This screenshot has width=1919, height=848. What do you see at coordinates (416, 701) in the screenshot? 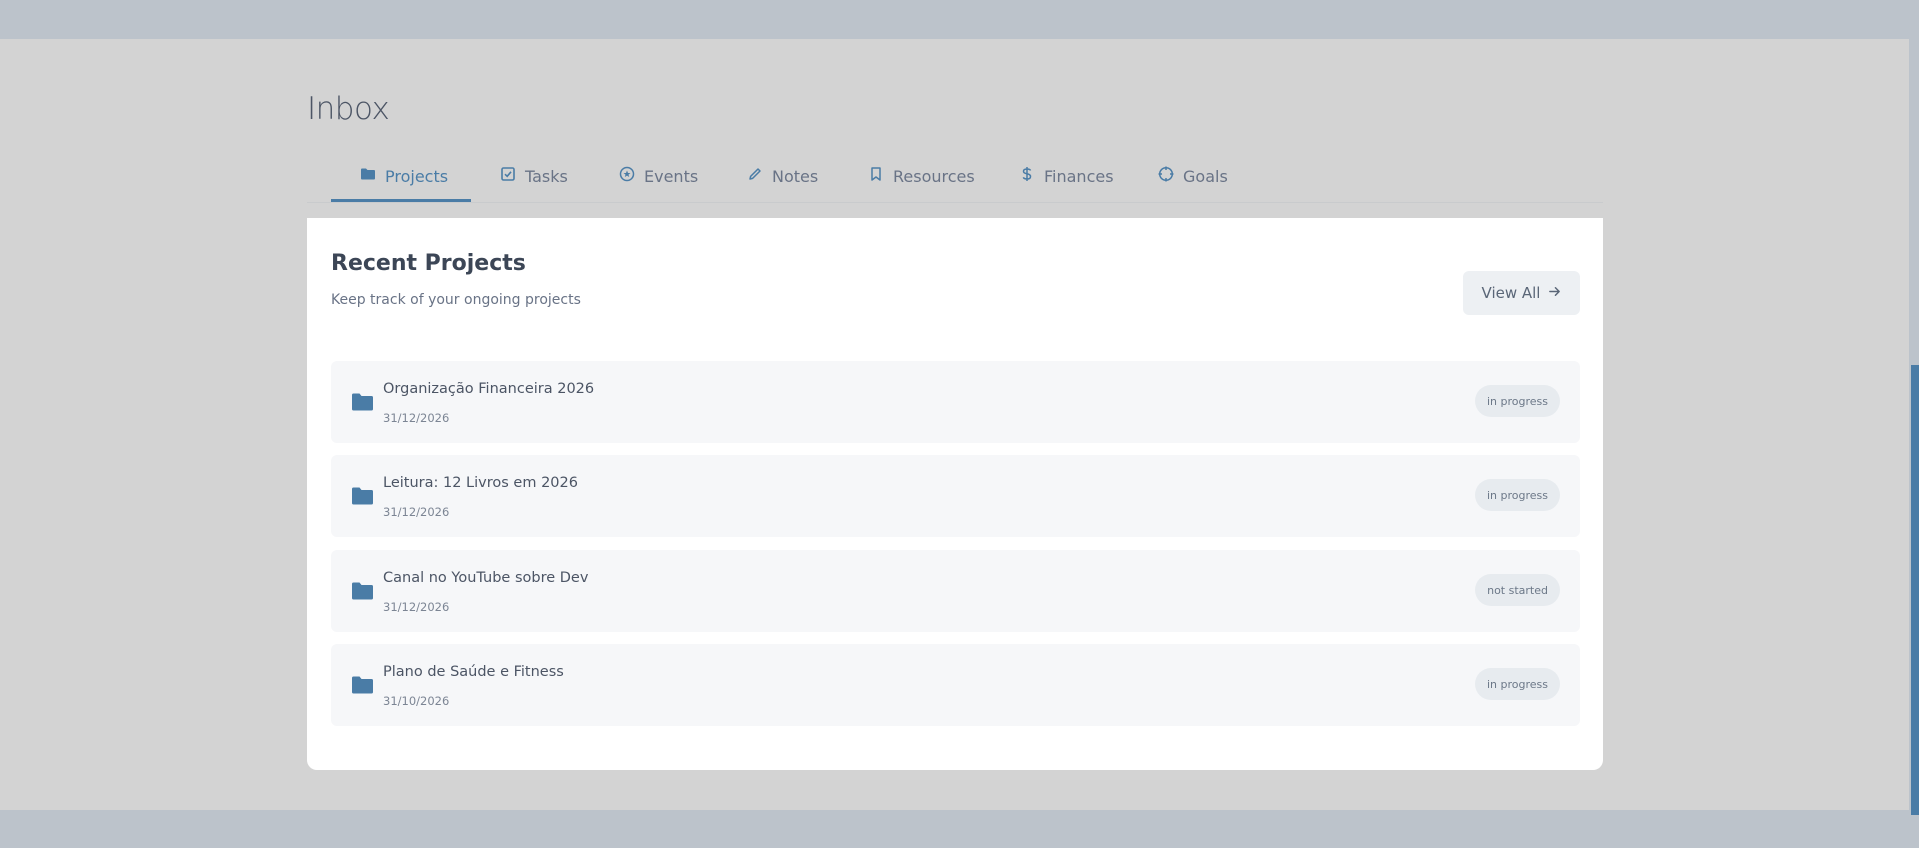
I see `project-date: 31/10/2026` at bounding box center [416, 701].